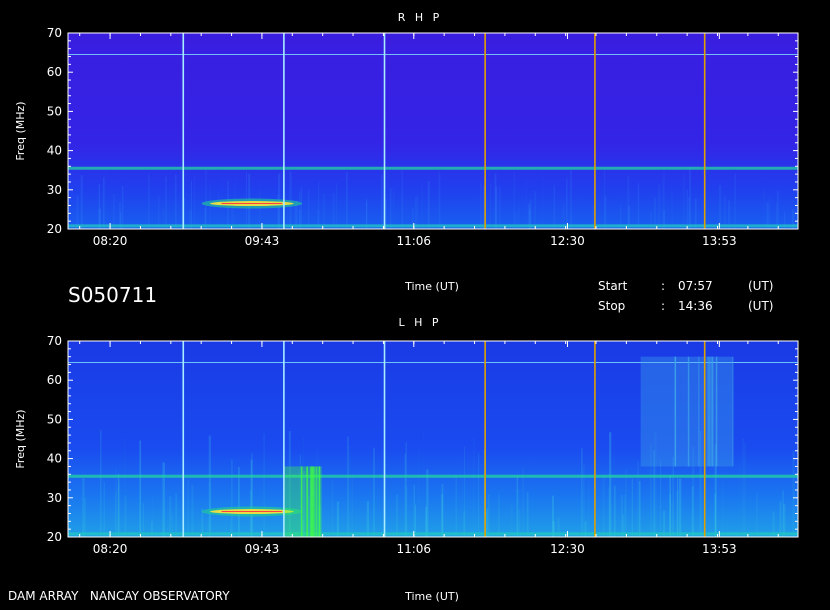  I want to click on rhp-ytick-label-2: 40, so click(54, 151).